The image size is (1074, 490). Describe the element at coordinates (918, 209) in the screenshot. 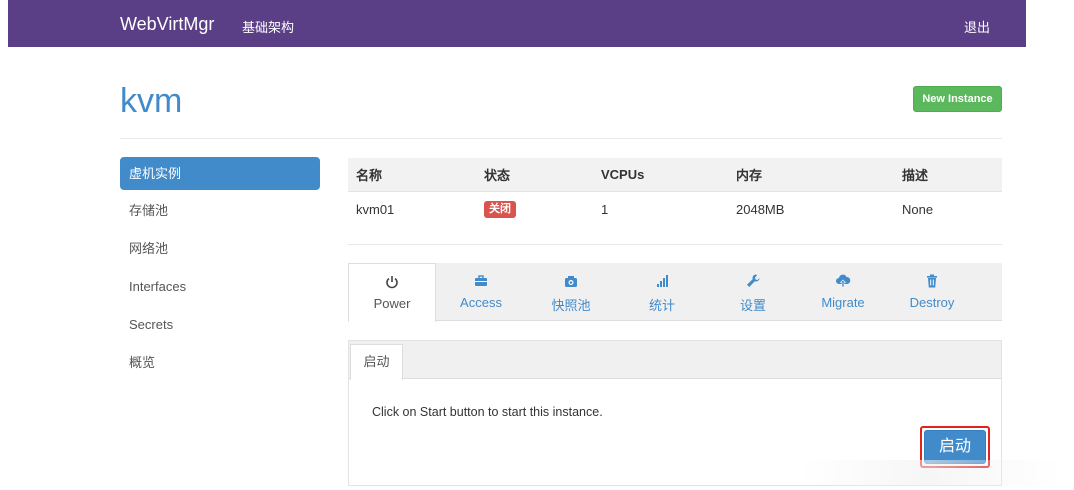

I see `instance-description-cell: None` at that location.